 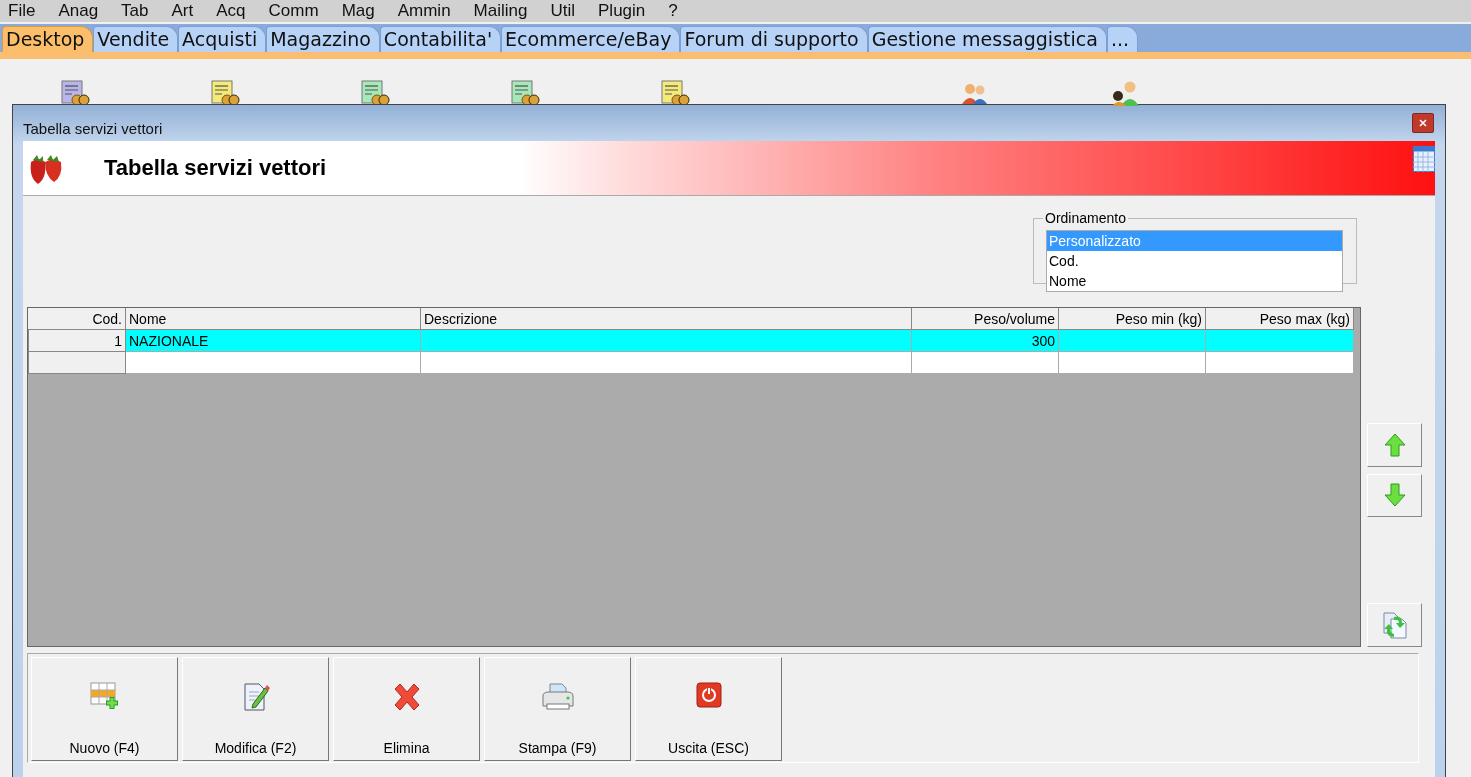 What do you see at coordinates (424, 11) in the screenshot?
I see `menu-item: Ammin` at bounding box center [424, 11].